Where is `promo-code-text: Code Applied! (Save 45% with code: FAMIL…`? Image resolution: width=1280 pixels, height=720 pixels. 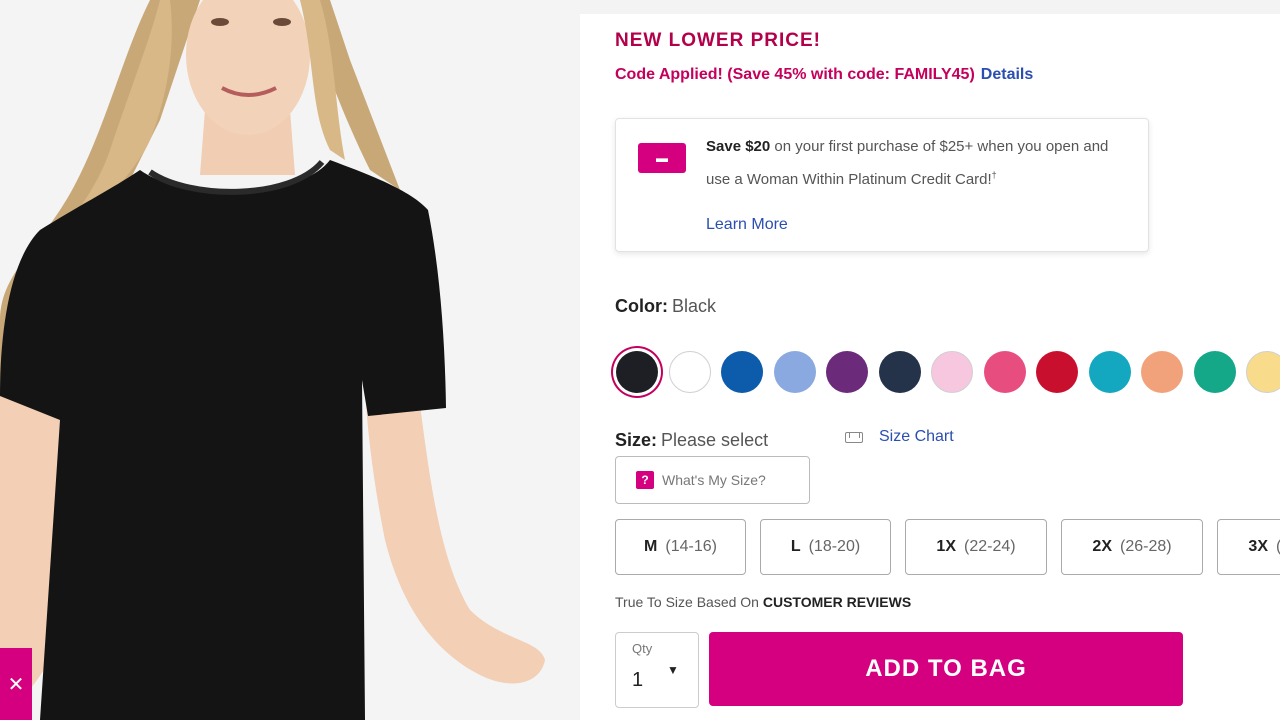
promo-code-text: Code Applied! (Save 45% with code: FAMIL… is located at coordinates (795, 74).